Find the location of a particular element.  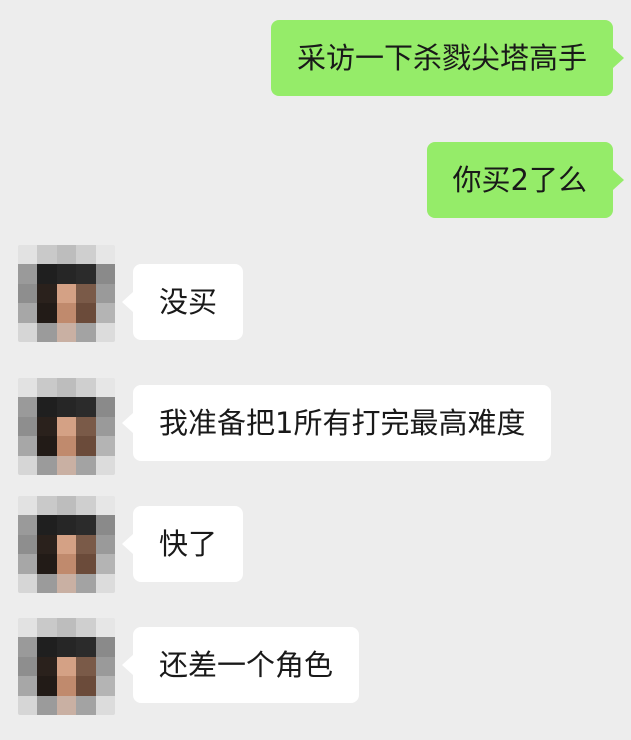

message-bubble-incoming: 快了 is located at coordinates (182, 544).